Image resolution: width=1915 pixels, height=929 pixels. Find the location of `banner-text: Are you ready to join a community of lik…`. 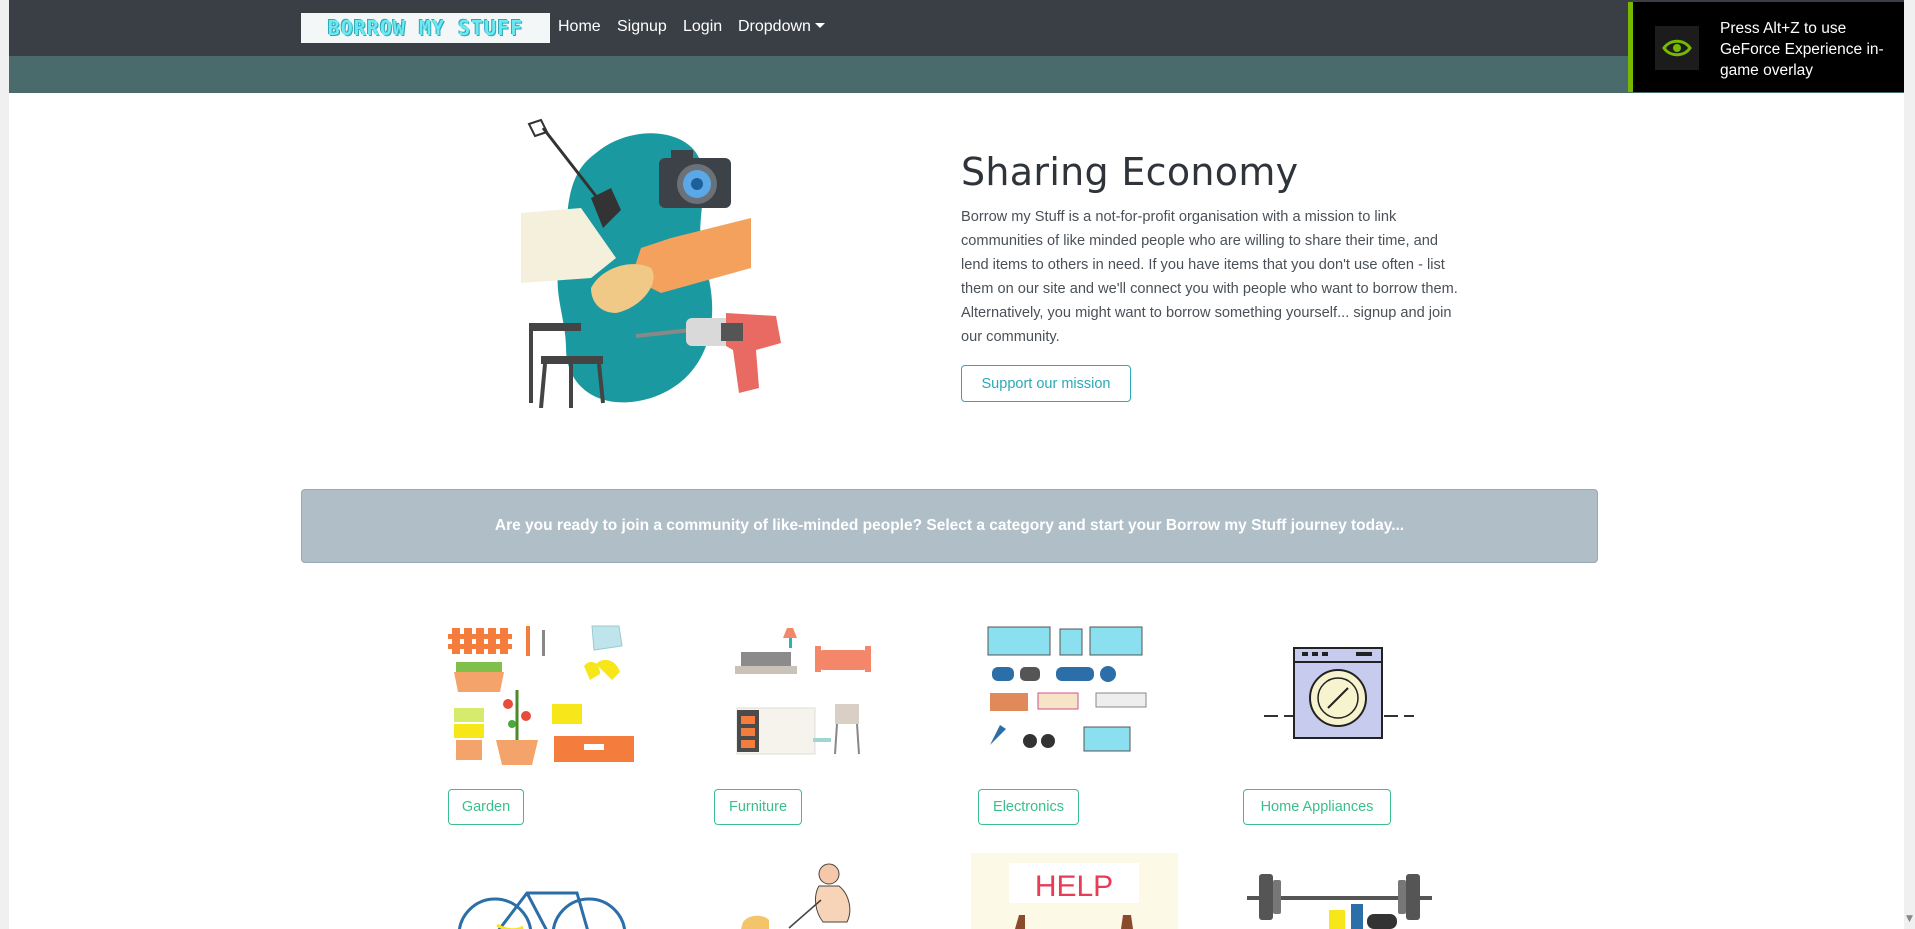

banner-text: Are you ready to join a community of lik… is located at coordinates (949, 525).